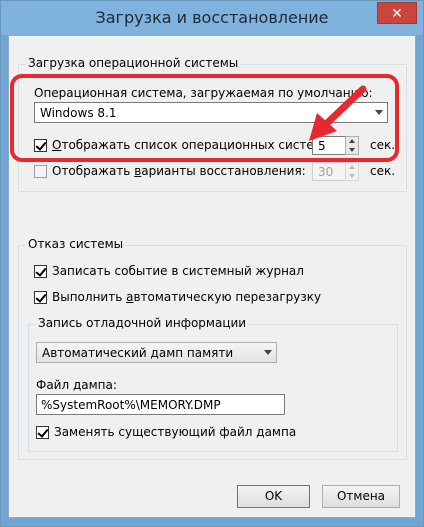 The height and width of the screenshot is (527, 424). Describe the element at coordinates (227, 297) in the screenshot. I see `auto-restart-label-part2: втоматическую перезагрузку` at that location.